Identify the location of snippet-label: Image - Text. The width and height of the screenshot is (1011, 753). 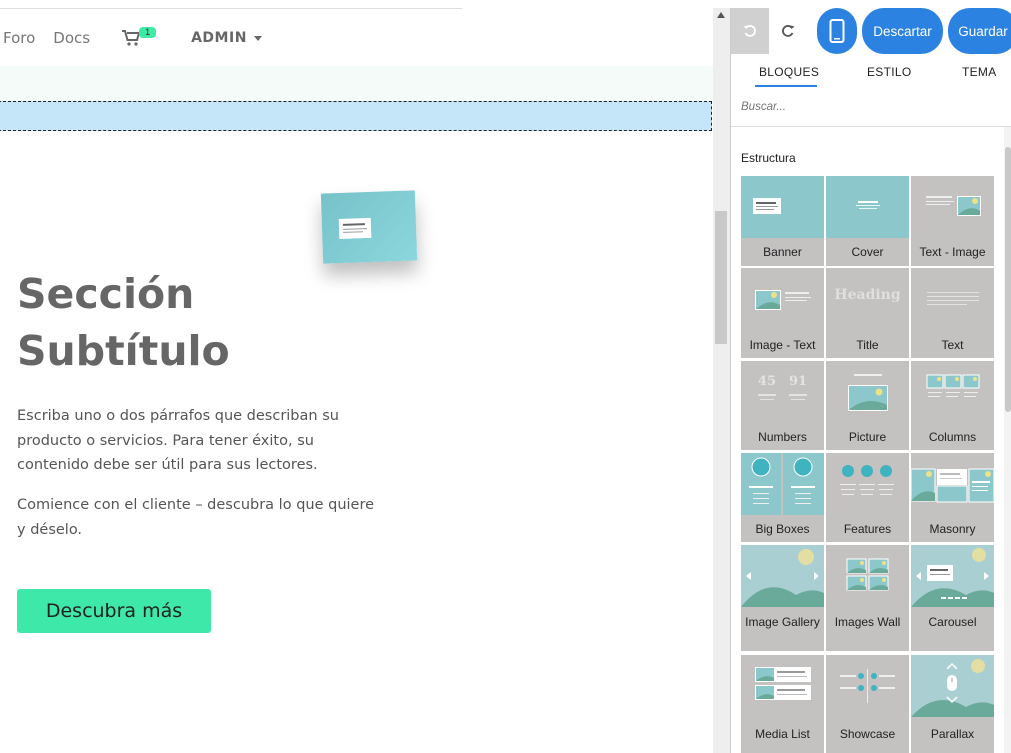
(782, 345).